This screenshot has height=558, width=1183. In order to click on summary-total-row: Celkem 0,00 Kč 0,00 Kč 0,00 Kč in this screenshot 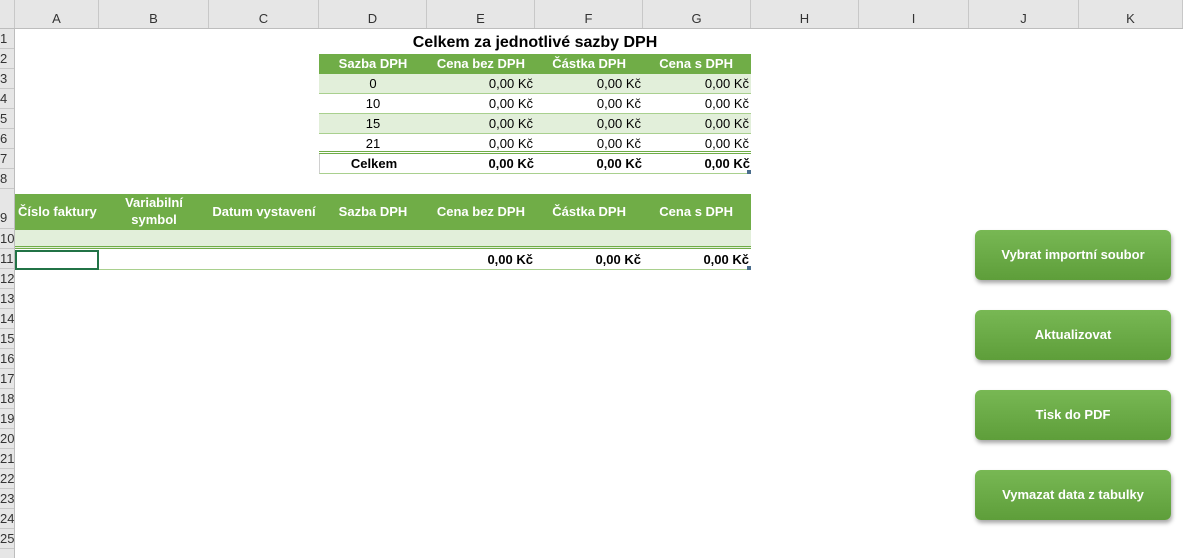, I will do `click(535, 164)`.